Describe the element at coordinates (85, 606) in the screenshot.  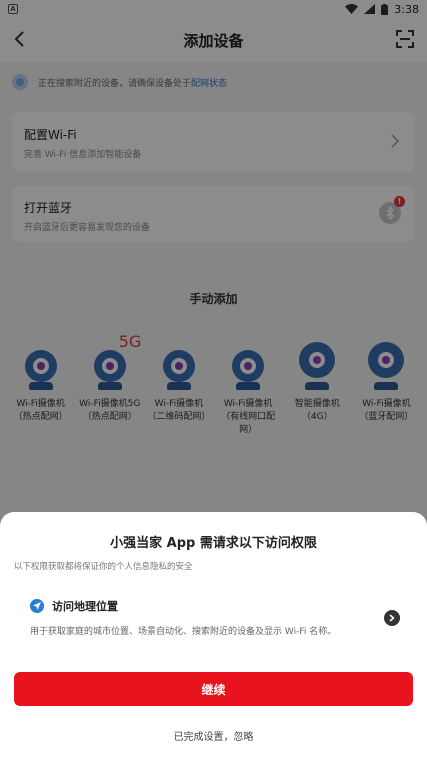
I see `permission-name: 访问地理位置` at that location.